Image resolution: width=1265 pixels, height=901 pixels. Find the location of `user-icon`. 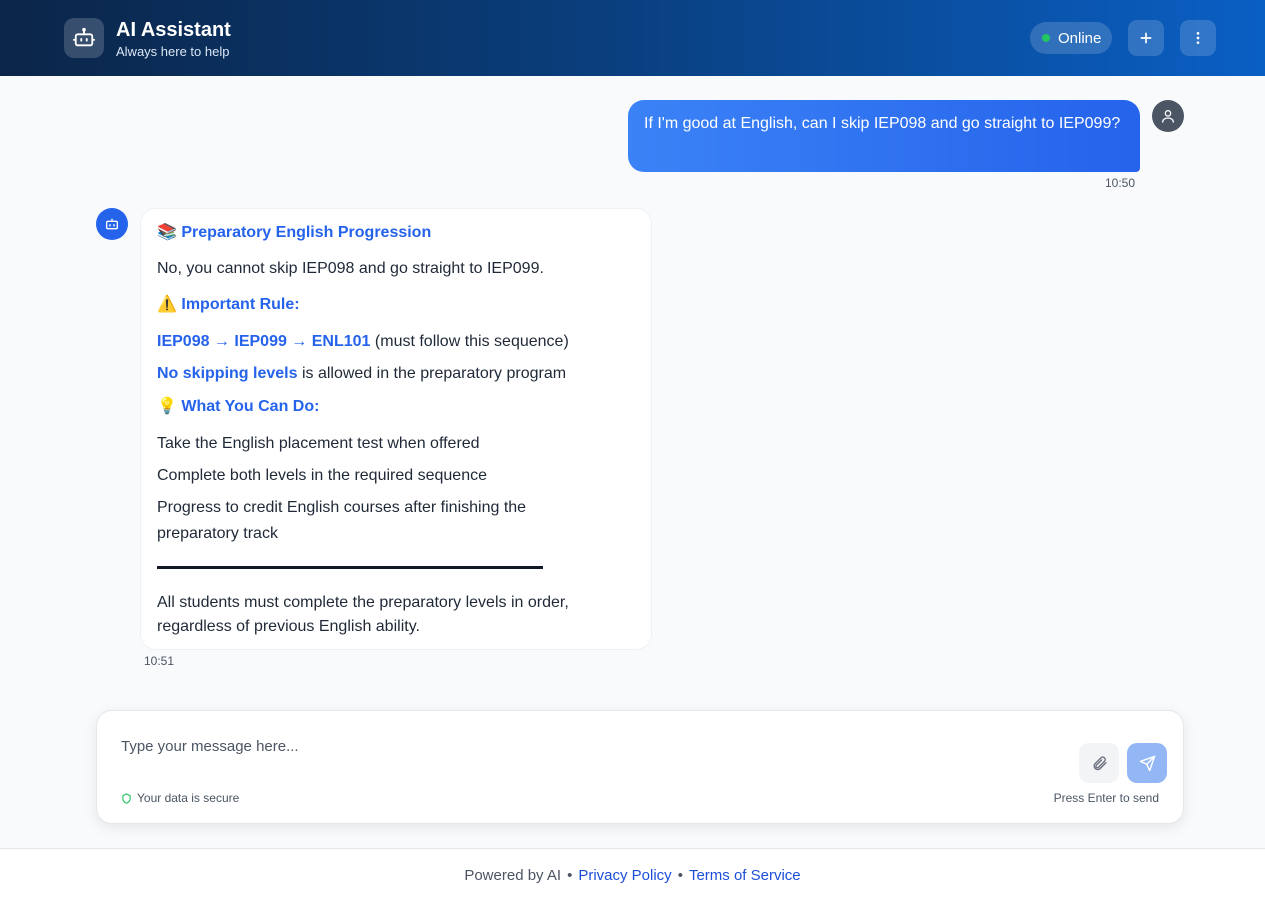

user-icon is located at coordinates (1168, 116).